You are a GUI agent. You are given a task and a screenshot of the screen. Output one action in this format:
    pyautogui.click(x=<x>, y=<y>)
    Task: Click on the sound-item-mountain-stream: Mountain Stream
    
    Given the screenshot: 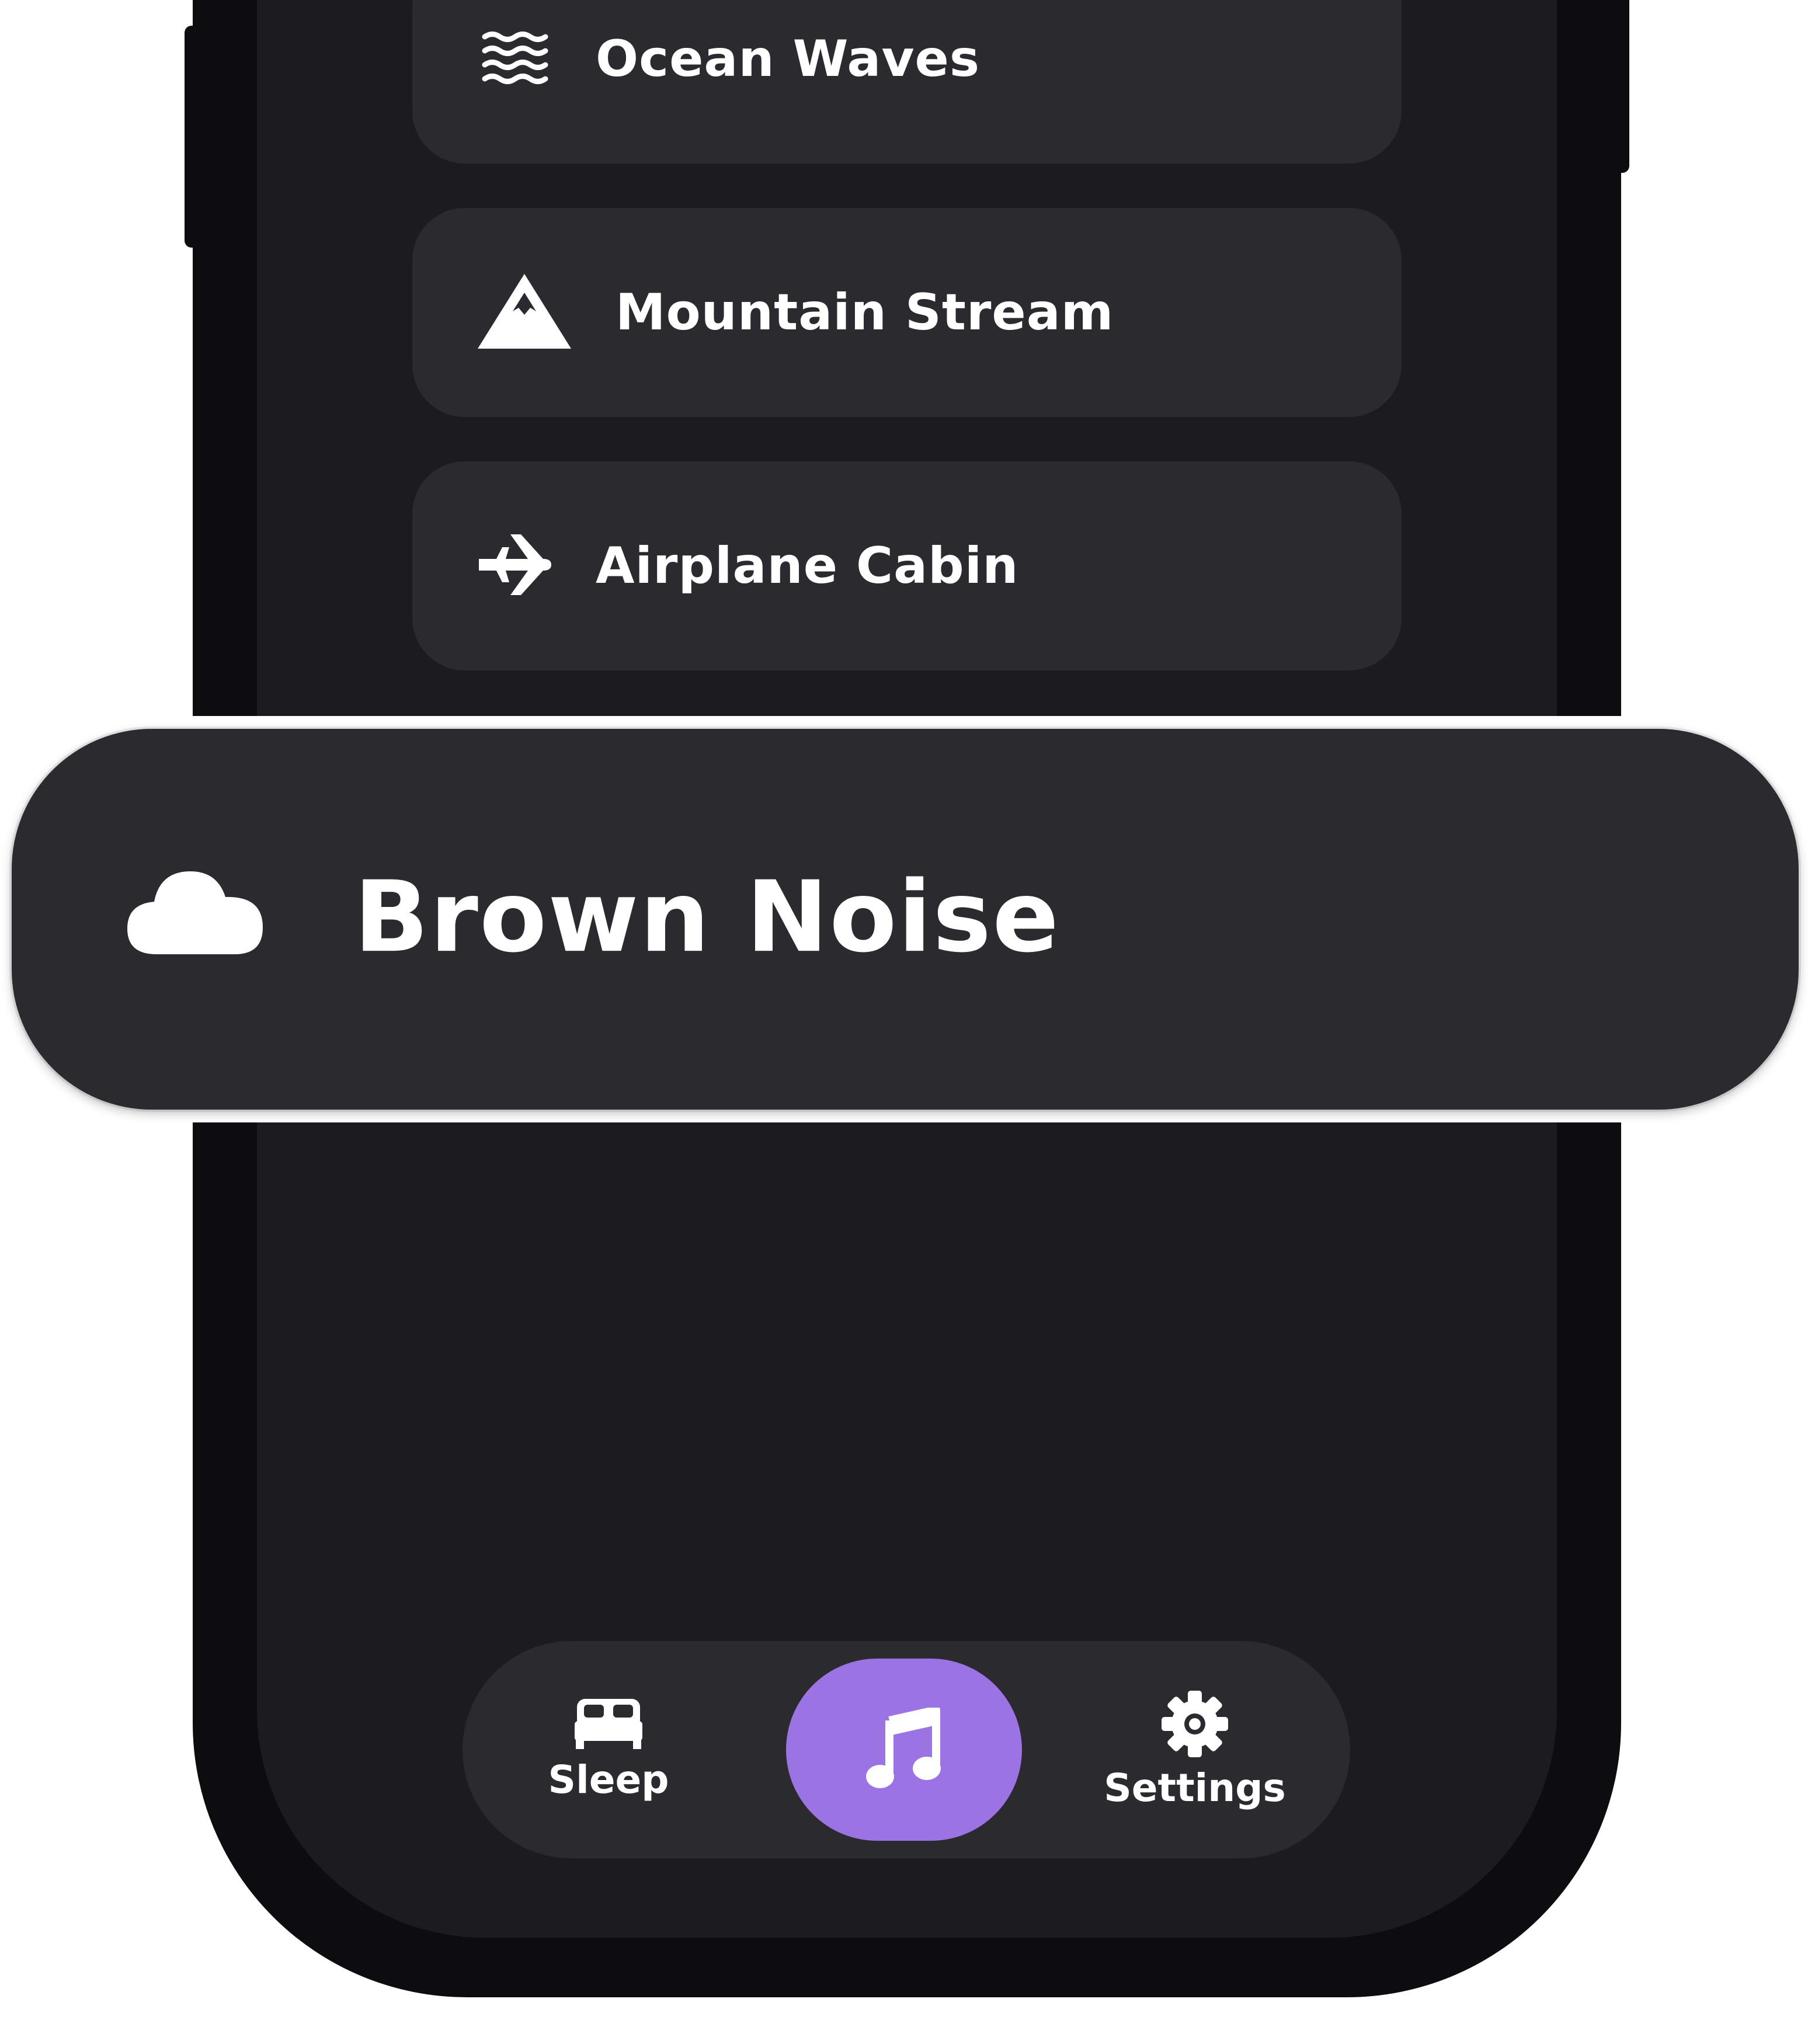 What is the action you would take?
    pyautogui.click(x=907, y=312)
    